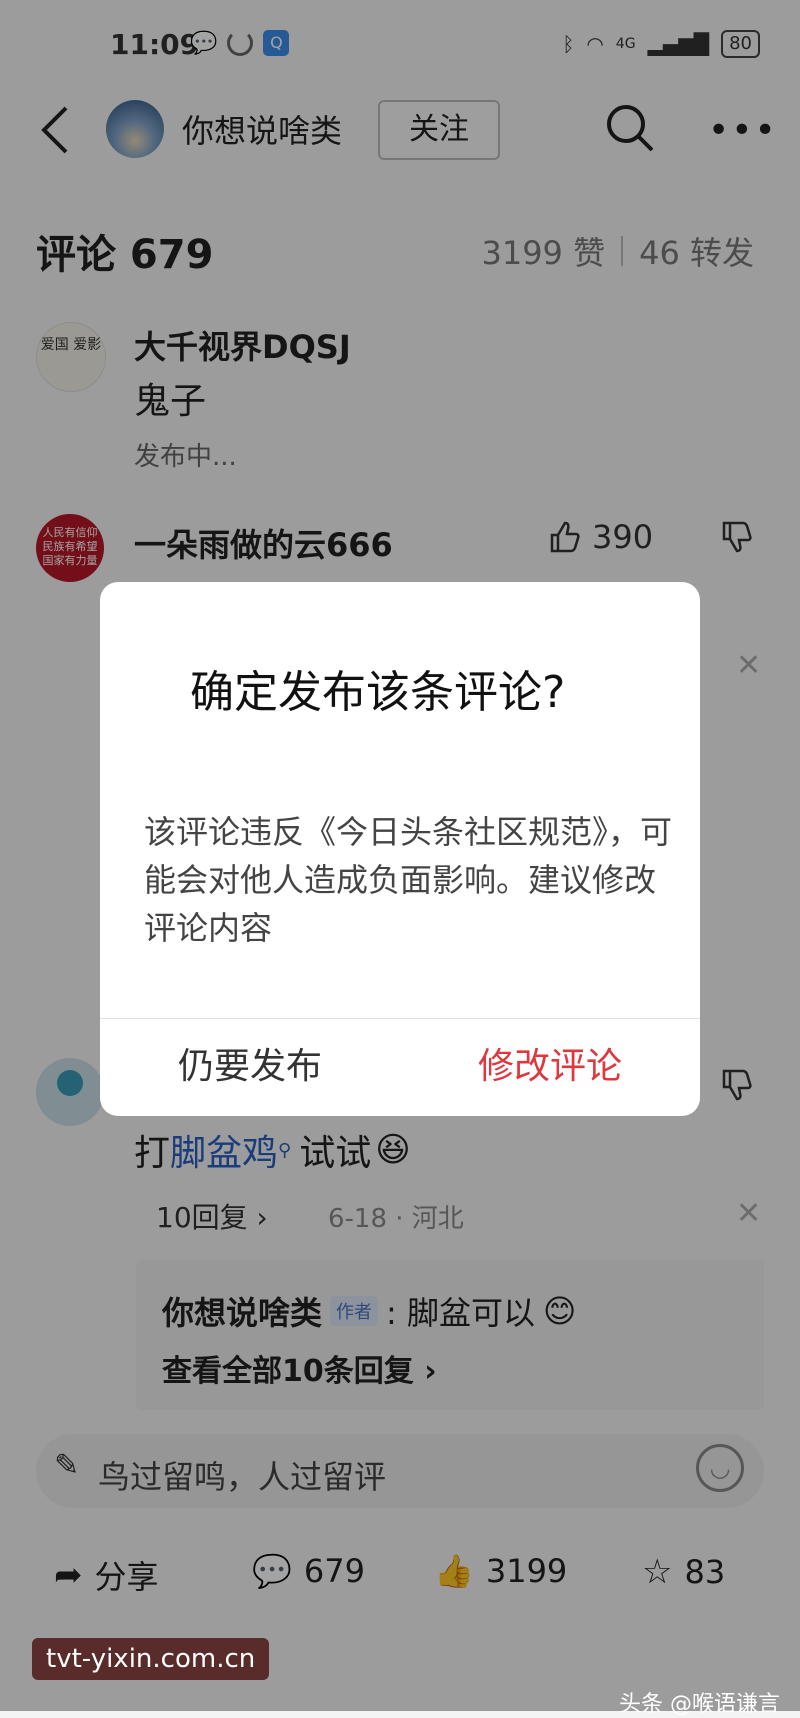 The height and width of the screenshot is (1718, 800). Describe the element at coordinates (699, 1704) in the screenshot. I see `source-watermark: 头条 @喉语谦言` at that location.